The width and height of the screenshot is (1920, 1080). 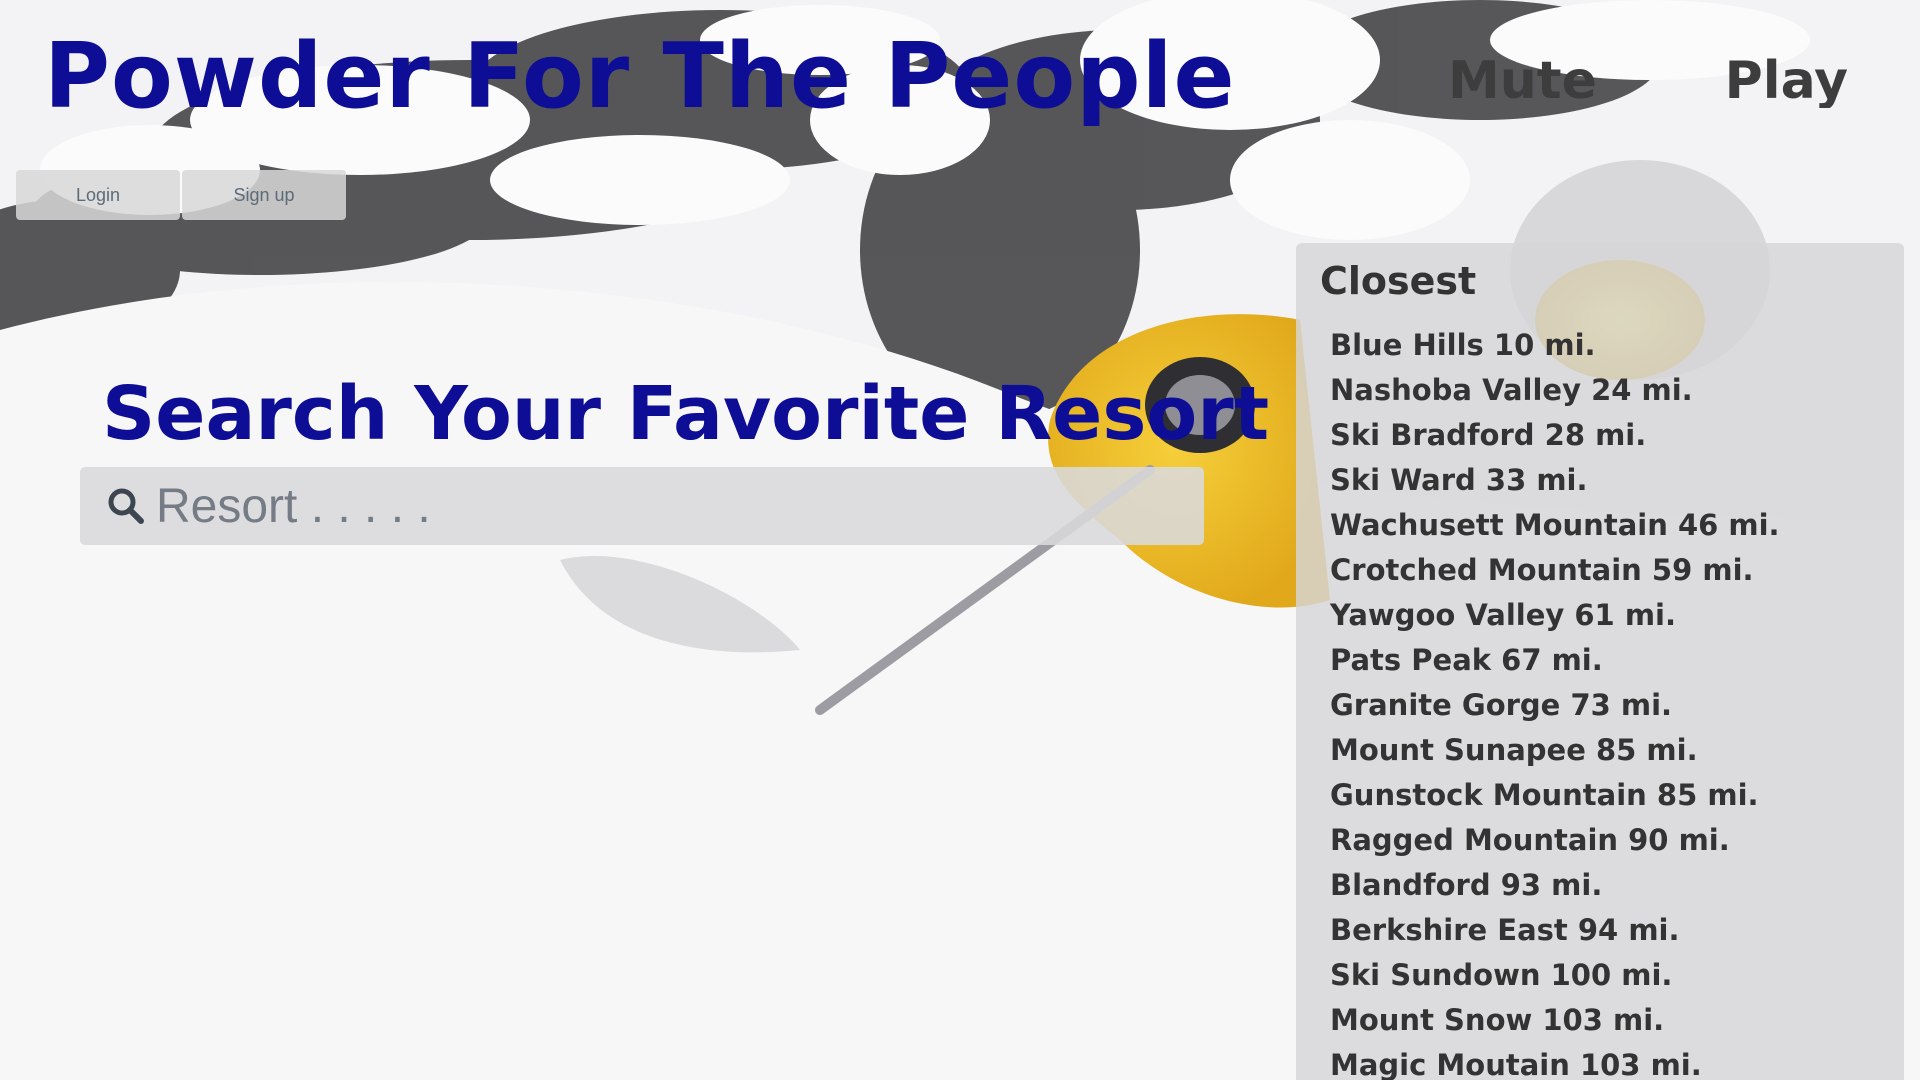 What do you see at coordinates (126, 506) in the screenshot?
I see `search-icon` at bounding box center [126, 506].